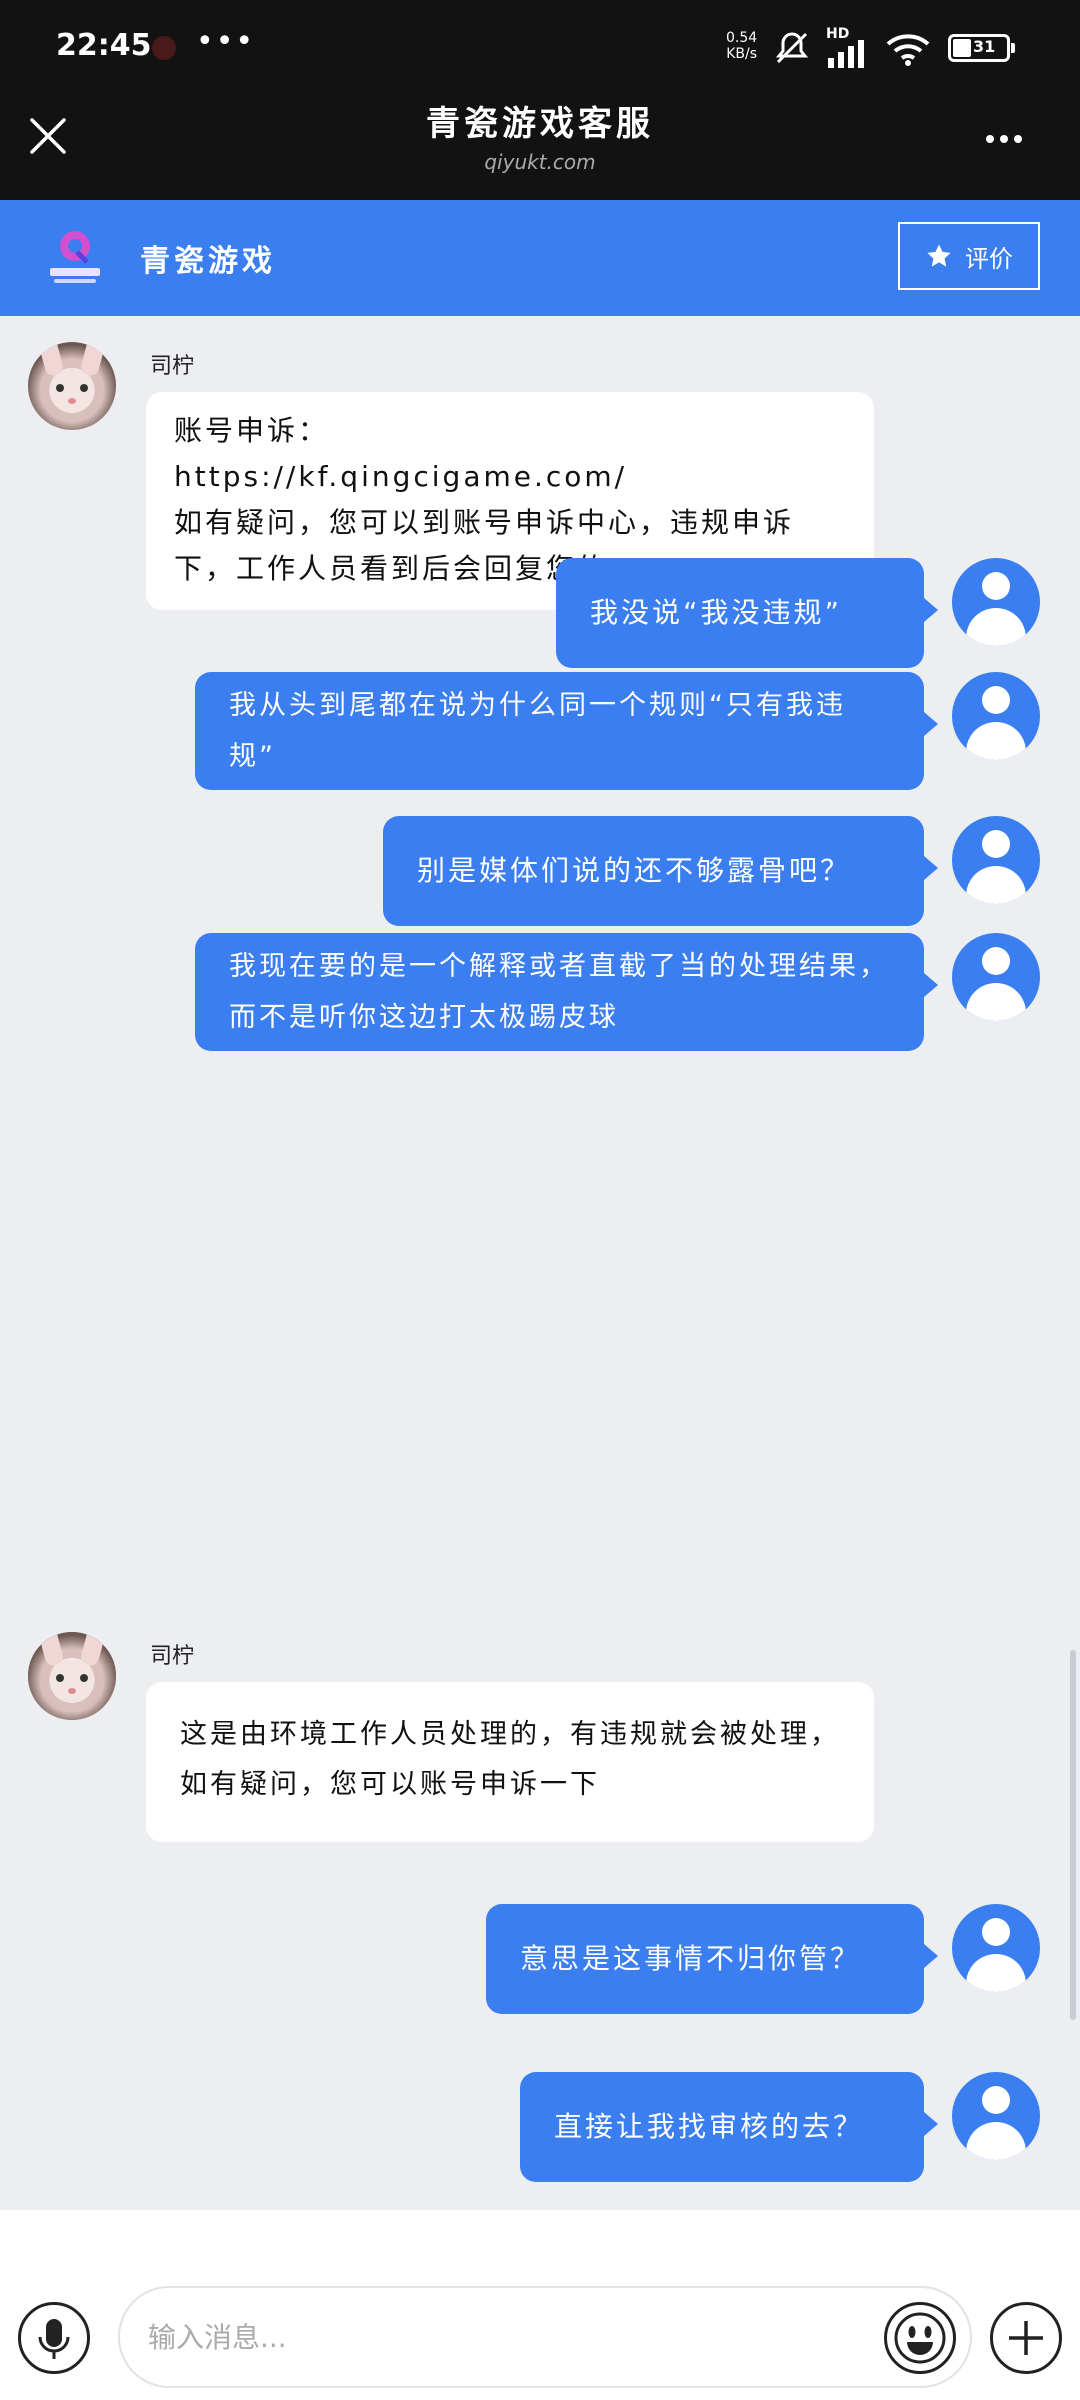  Describe the element at coordinates (540, 124) in the screenshot. I see `page-title: 青瓷游戏客服` at that location.